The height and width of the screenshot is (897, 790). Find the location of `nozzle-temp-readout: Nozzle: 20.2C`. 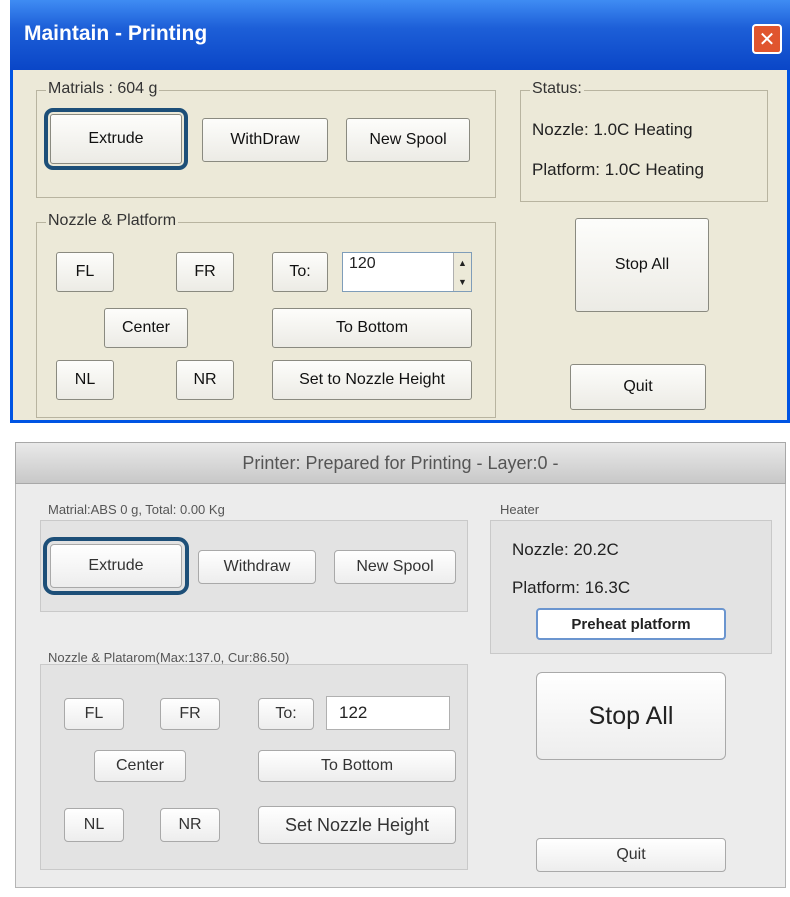

nozzle-temp-readout: Nozzle: 20.2C is located at coordinates (565, 549).